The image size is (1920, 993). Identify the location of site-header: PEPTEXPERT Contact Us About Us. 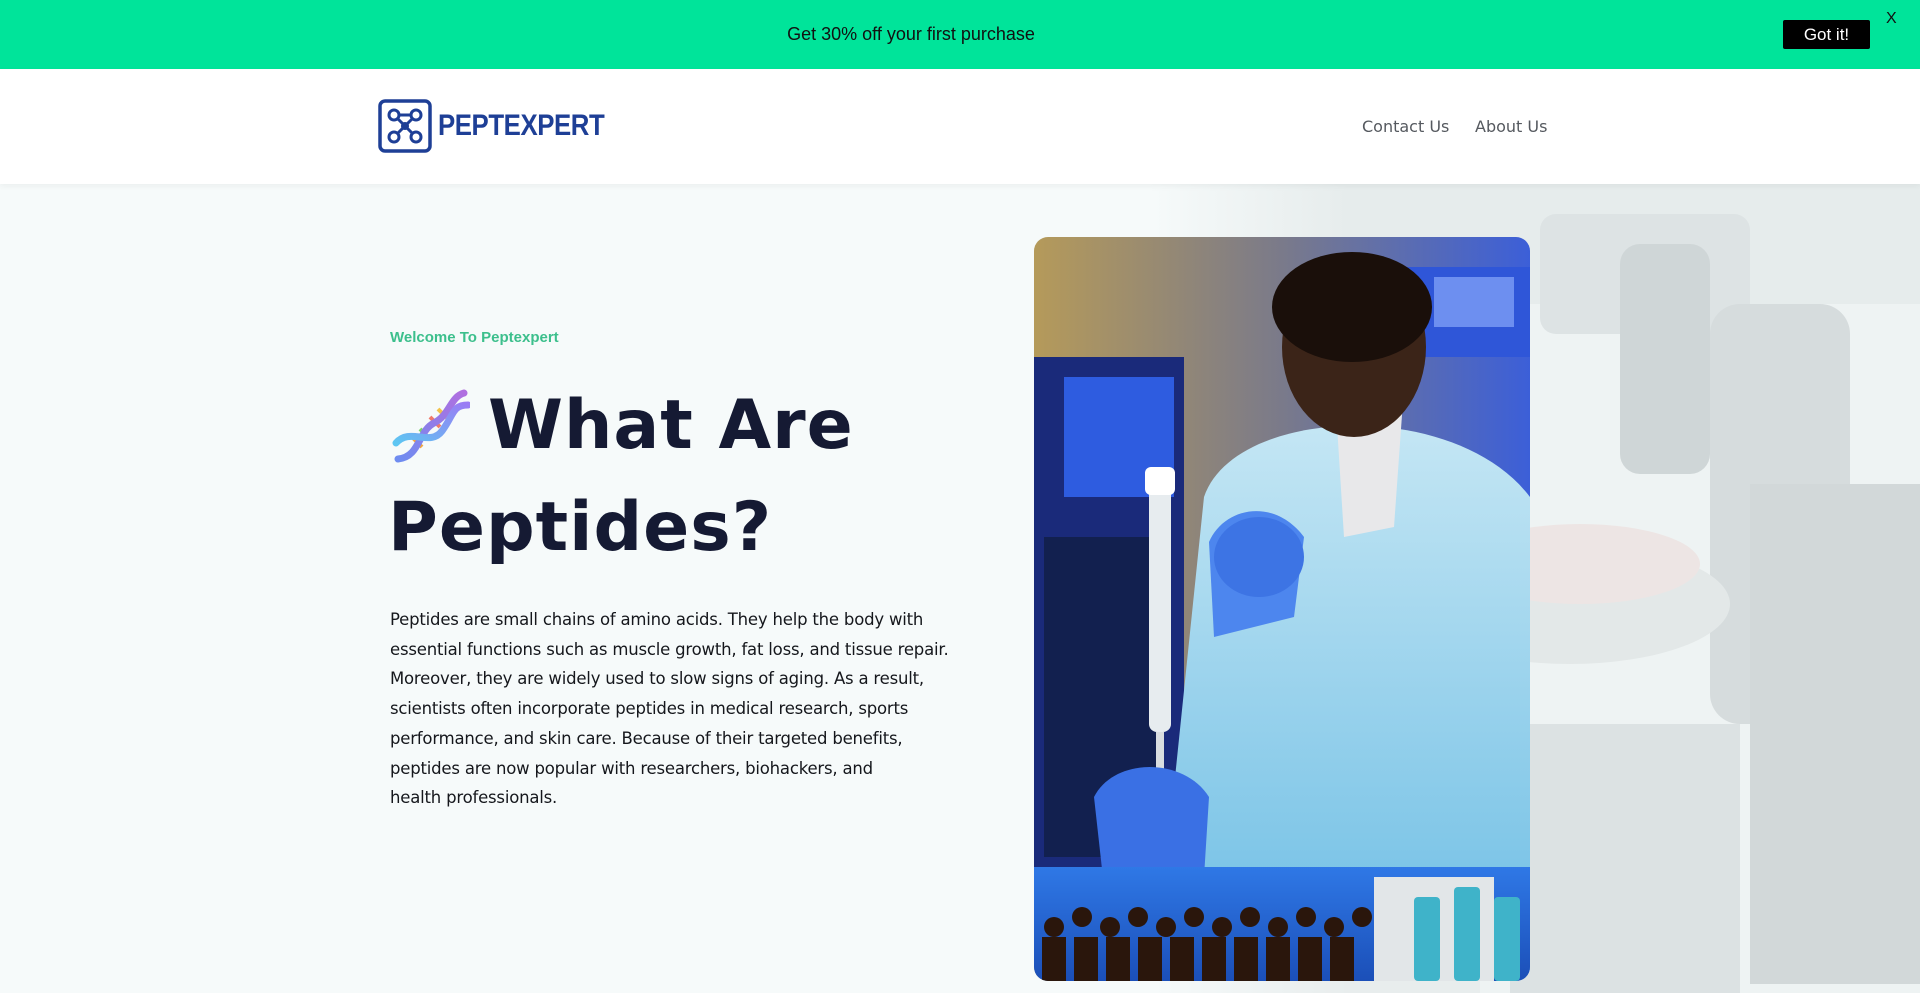
(960, 126).